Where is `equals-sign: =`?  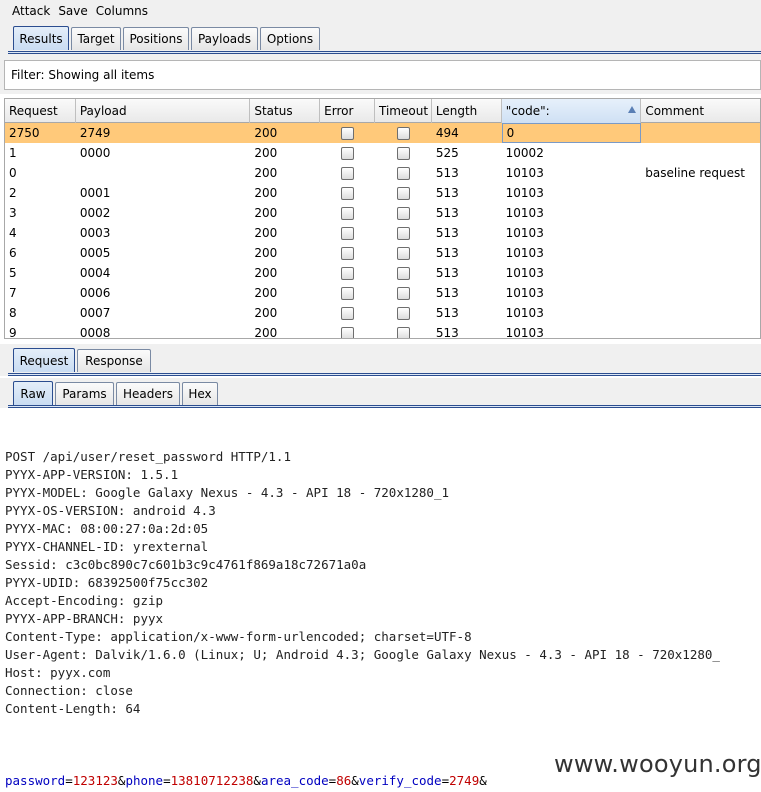
equals-sign: = is located at coordinates (69, 780).